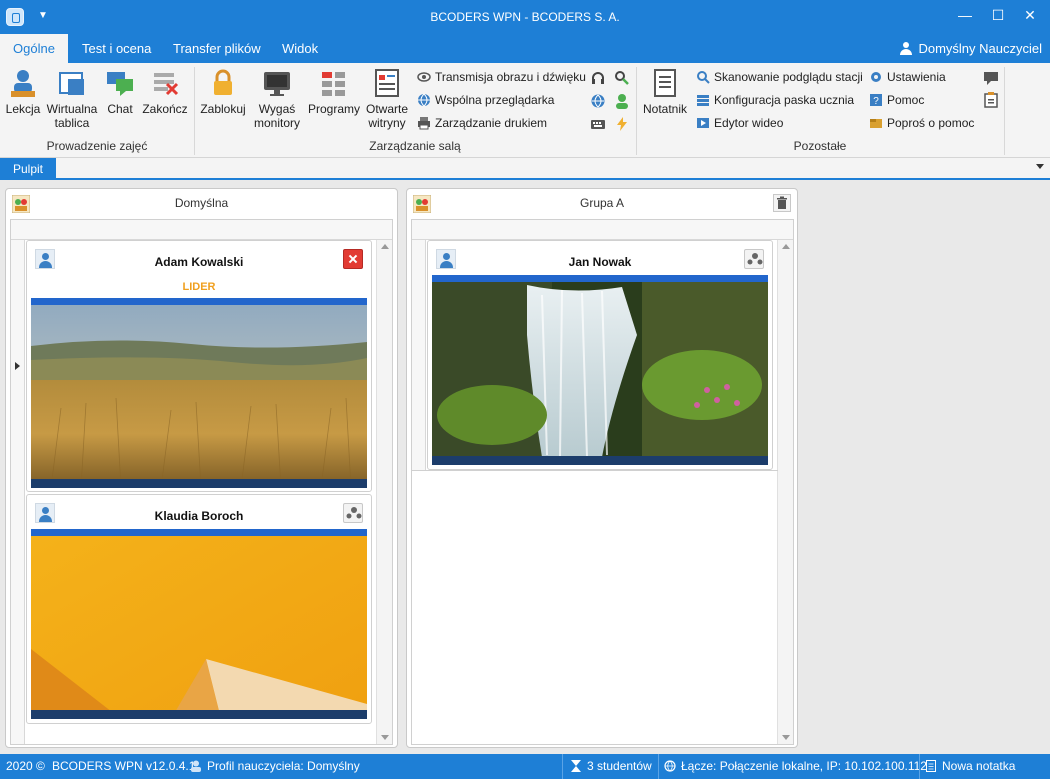 The image size is (1050, 781). Describe the element at coordinates (749, 123) in the screenshot. I see `video-editor-label: Edytor wideo` at that location.